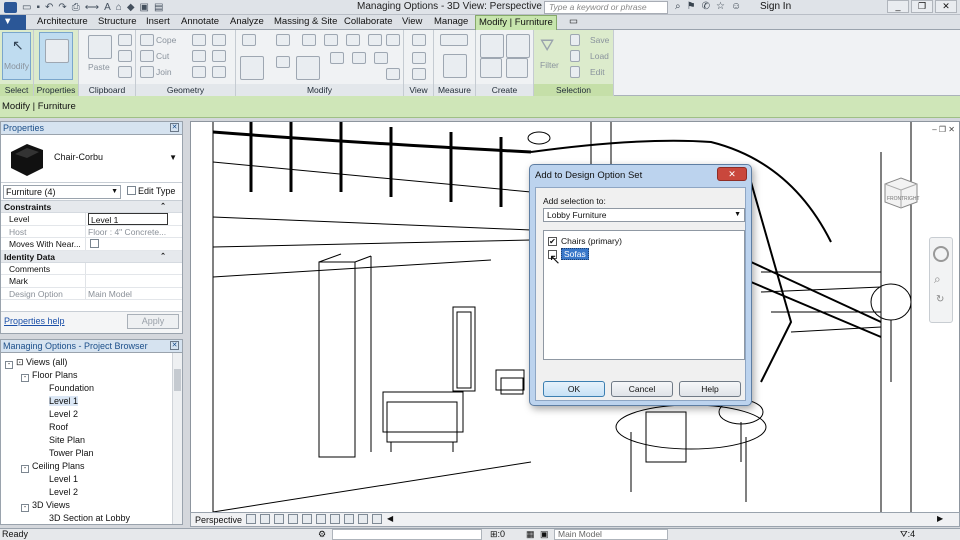  Describe the element at coordinates (283, 62) in the screenshot. I see `copy-element-icon` at that location.